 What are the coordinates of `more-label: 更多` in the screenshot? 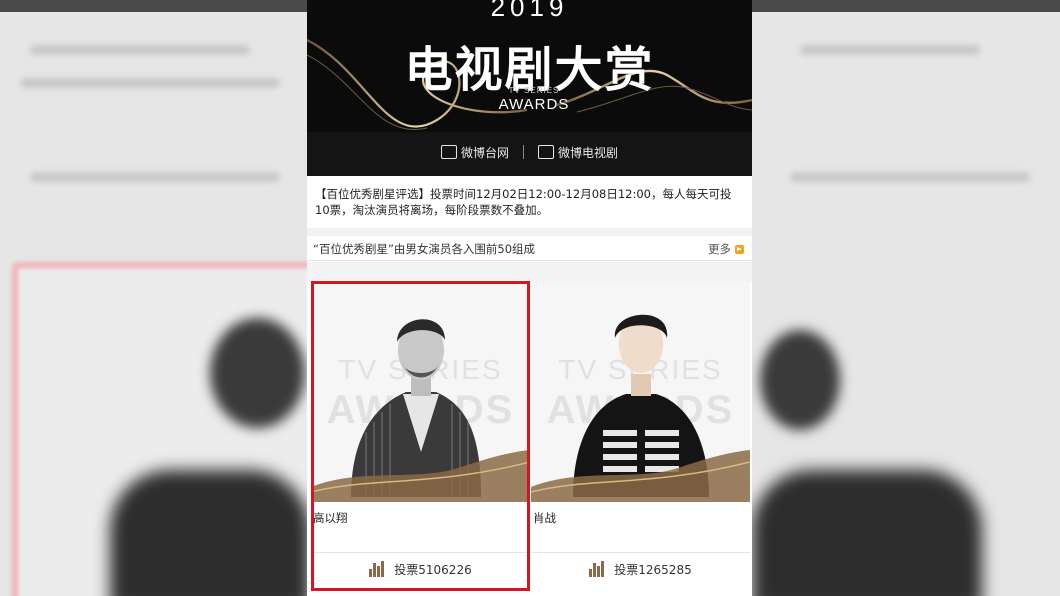 It's located at (719, 249).